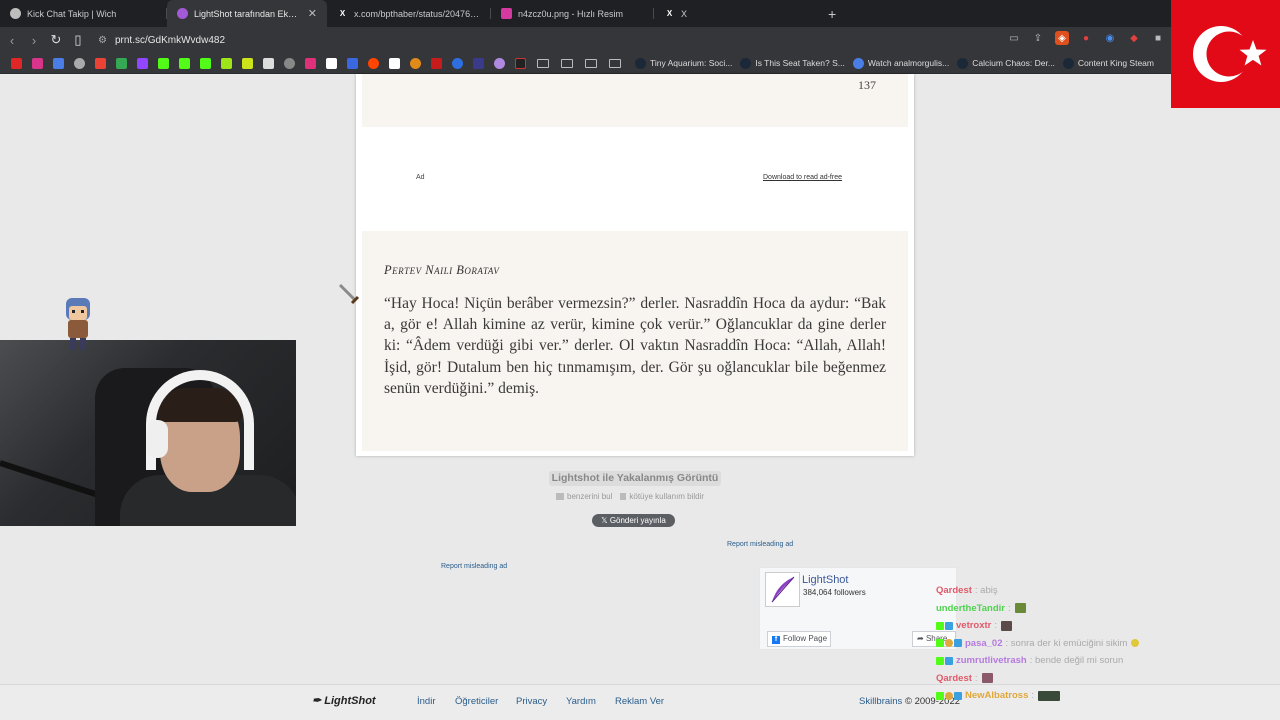 The height and width of the screenshot is (720, 1280). Describe the element at coordinates (58, 63) in the screenshot. I see `translate-icon` at that location.